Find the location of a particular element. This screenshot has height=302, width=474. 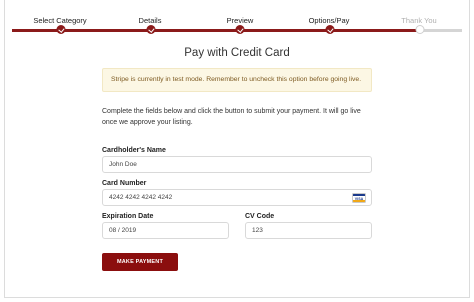

expiration-date-value: 08 / 2019 is located at coordinates (123, 230).